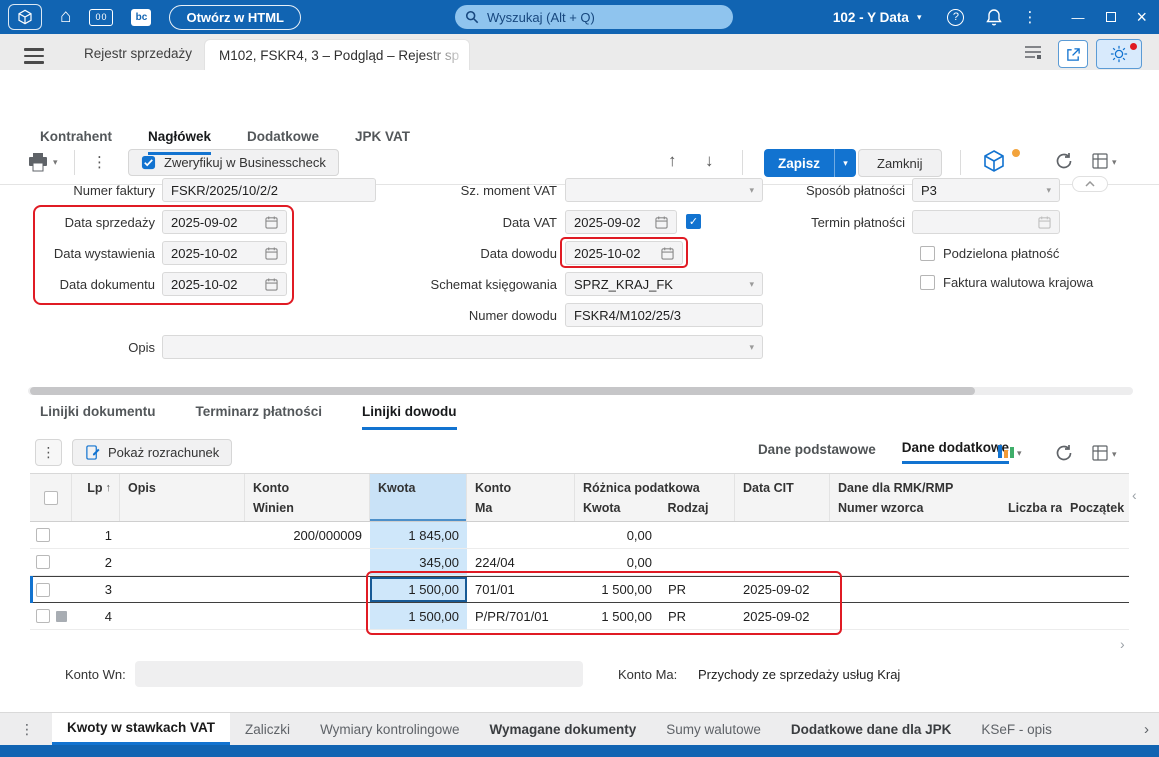  I want to click on collapse-panel-button, so click(1090, 184).